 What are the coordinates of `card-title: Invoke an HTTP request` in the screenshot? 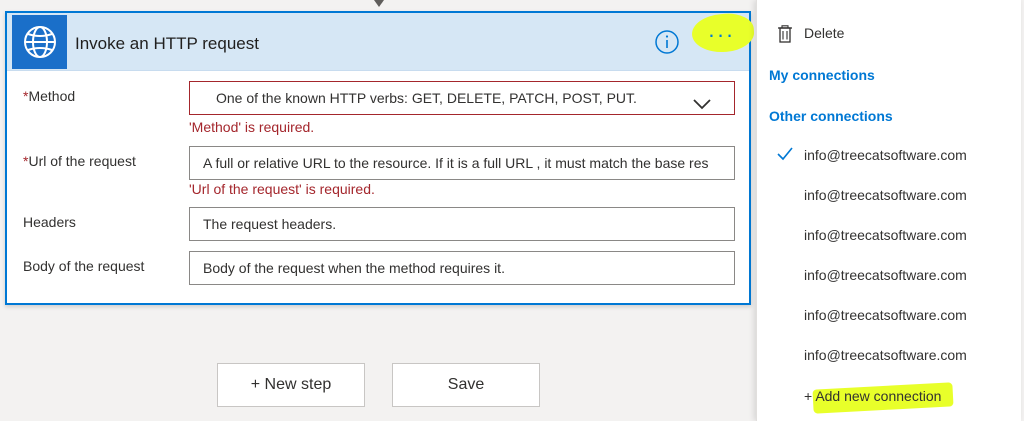 It's located at (167, 43).